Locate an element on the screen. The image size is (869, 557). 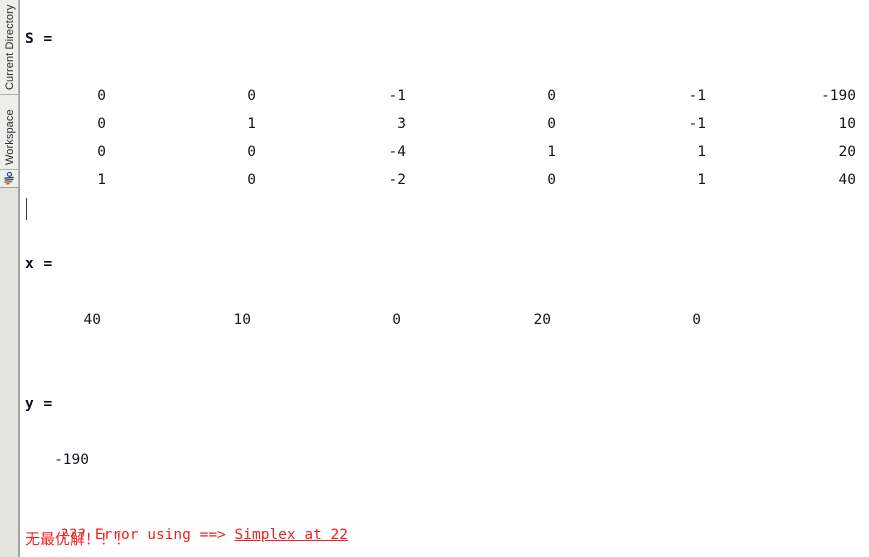
sidebar-tab-current-directory: Current Directory is located at coordinates (9, 47).